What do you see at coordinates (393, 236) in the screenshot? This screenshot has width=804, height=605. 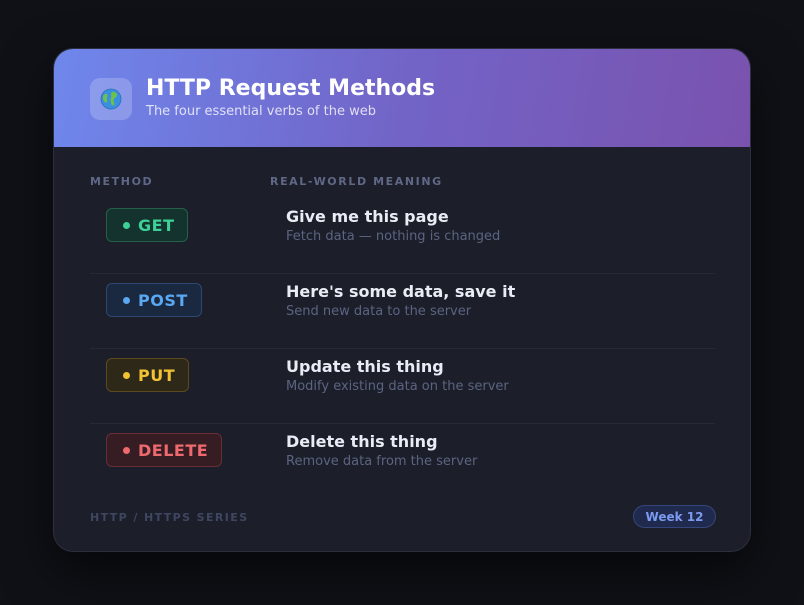 I see `method-description: Fetch data — nothing is changed` at bounding box center [393, 236].